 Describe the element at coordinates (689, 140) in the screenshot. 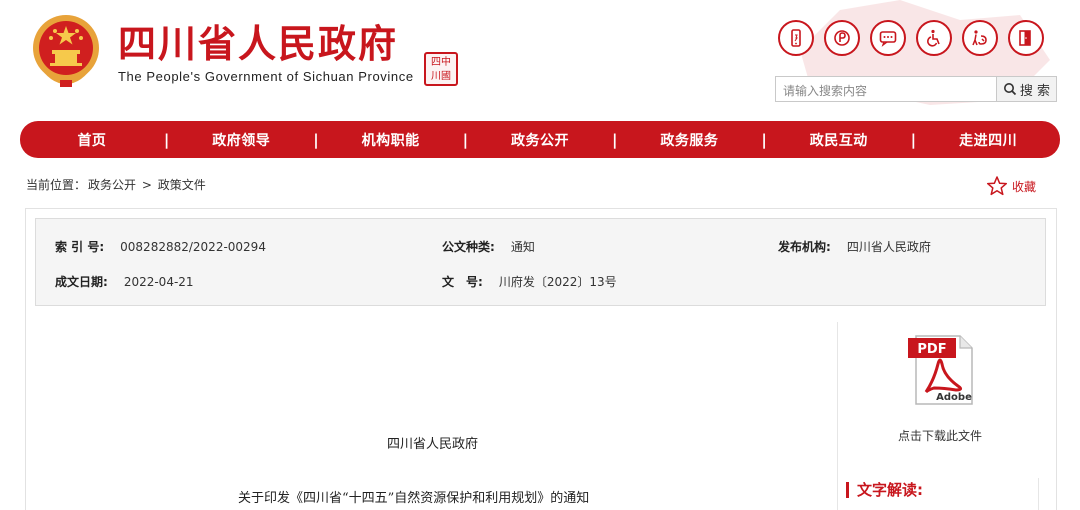

I see `nav-item-services: 政务服务` at that location.